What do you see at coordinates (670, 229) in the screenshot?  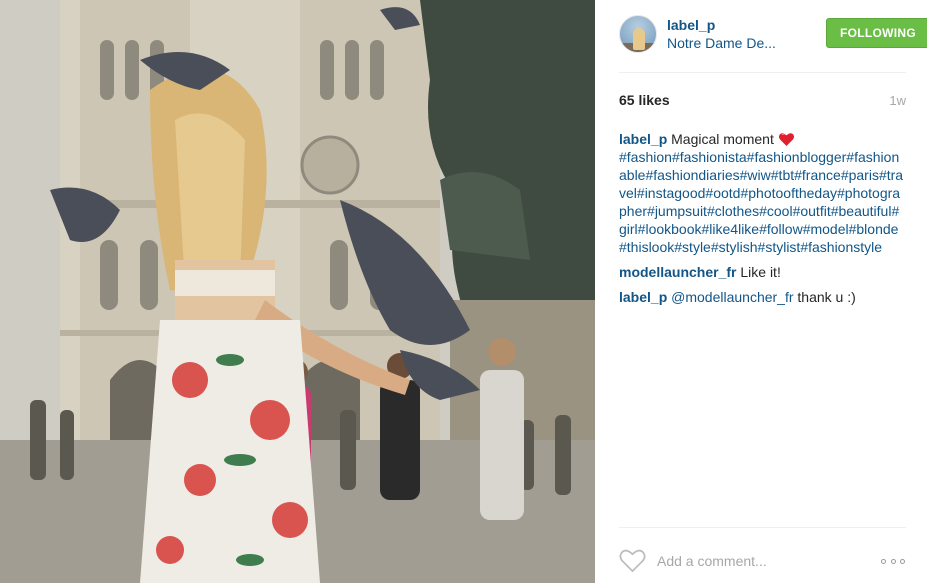 I see `hashtag-link: #lookbook` at bounding box center [670, 229].